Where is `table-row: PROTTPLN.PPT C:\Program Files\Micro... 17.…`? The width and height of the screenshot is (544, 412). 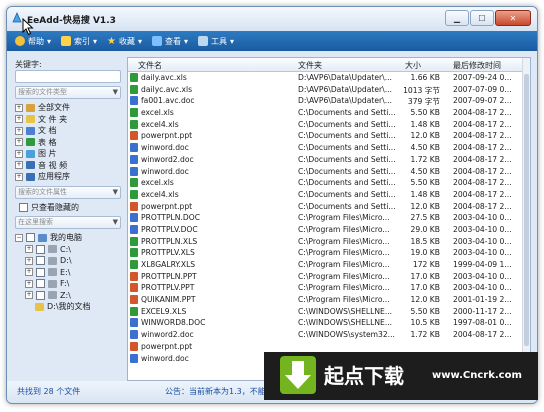
table-row: PROTTPLN.PPT C:\Program Files\Micro... 17.… is located at coordinates (325, 277).